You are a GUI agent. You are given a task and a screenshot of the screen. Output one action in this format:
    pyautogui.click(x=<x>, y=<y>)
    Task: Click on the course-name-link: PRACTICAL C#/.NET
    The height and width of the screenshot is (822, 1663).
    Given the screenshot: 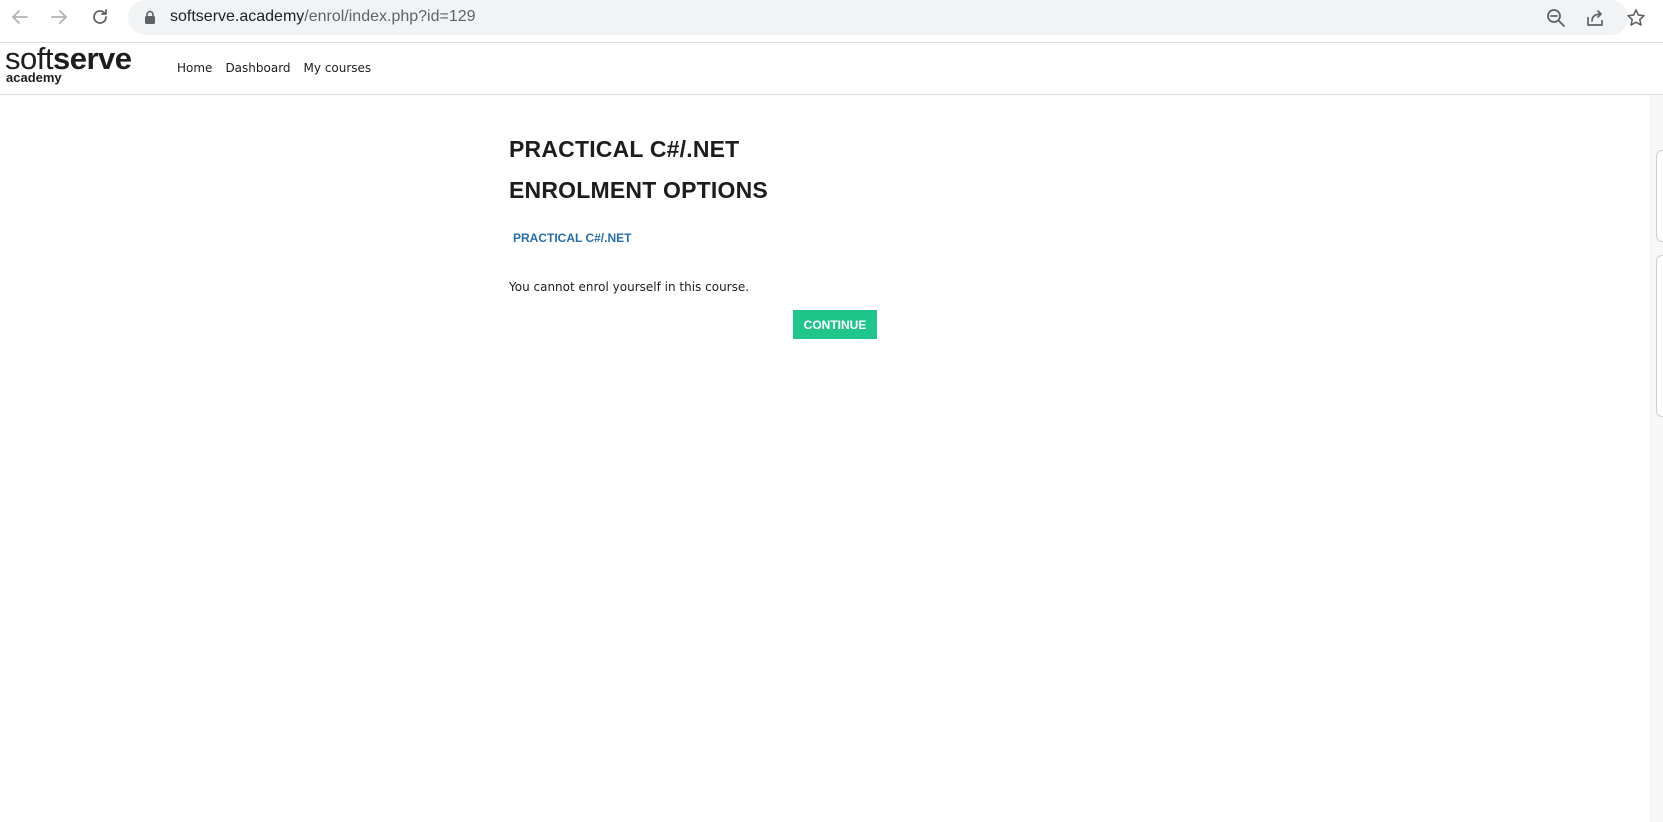 What is the action you would take?
    pyautogui.click(x=572, y=238)
    